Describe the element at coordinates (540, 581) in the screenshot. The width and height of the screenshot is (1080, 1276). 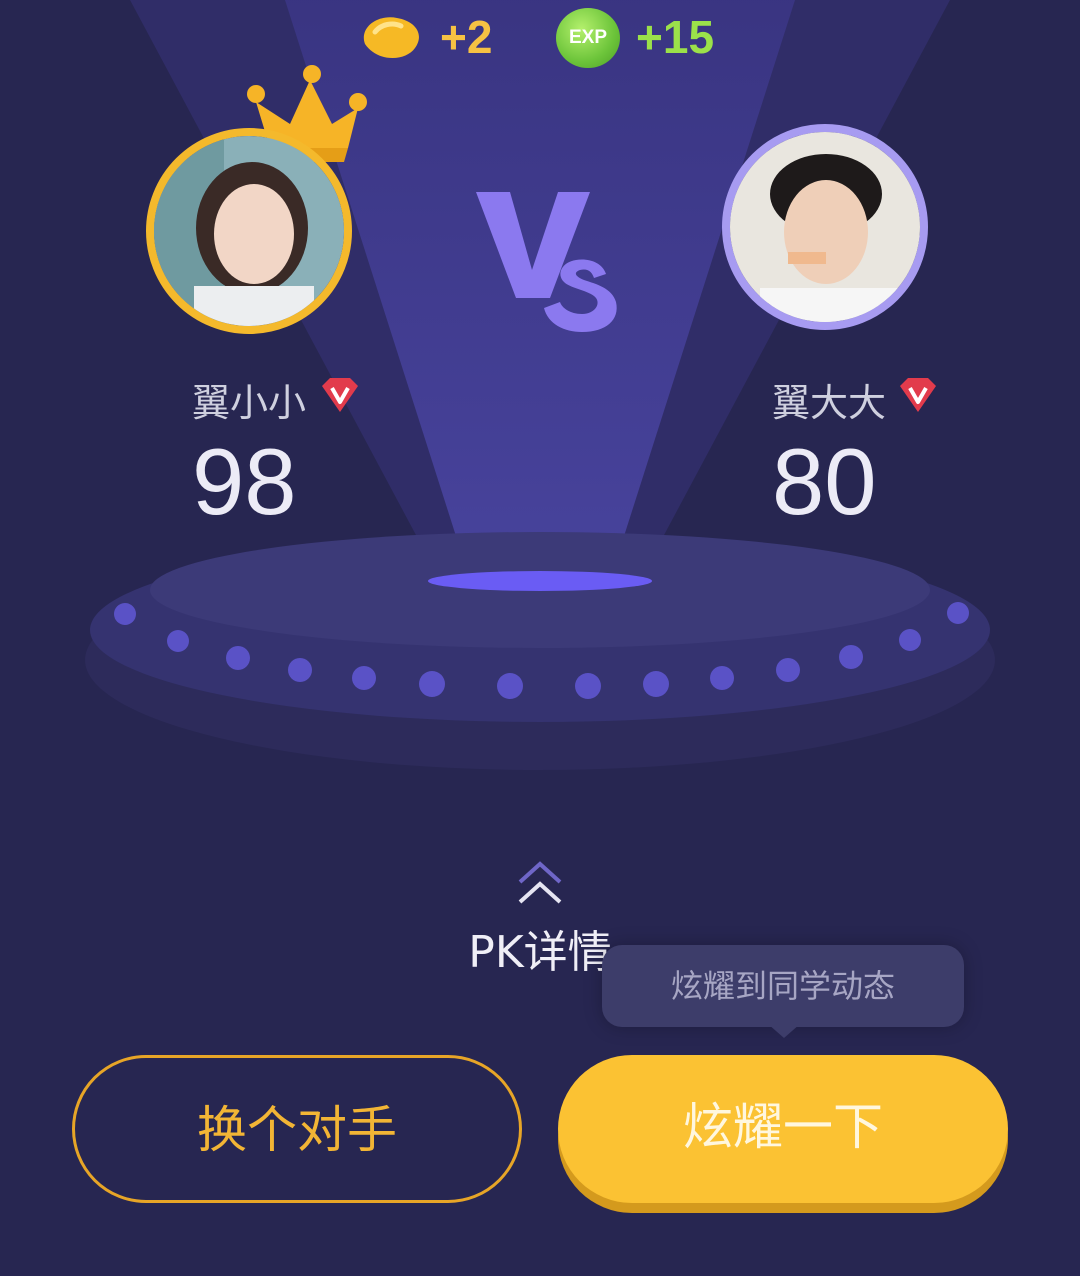
I see `platform-light` at that location.